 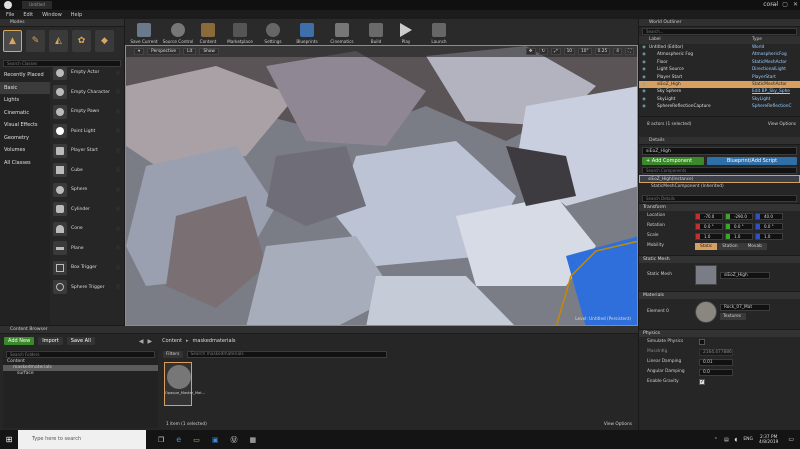 I want to click on taskbar-search-input: Type here to search, so click(x=82, y=439).